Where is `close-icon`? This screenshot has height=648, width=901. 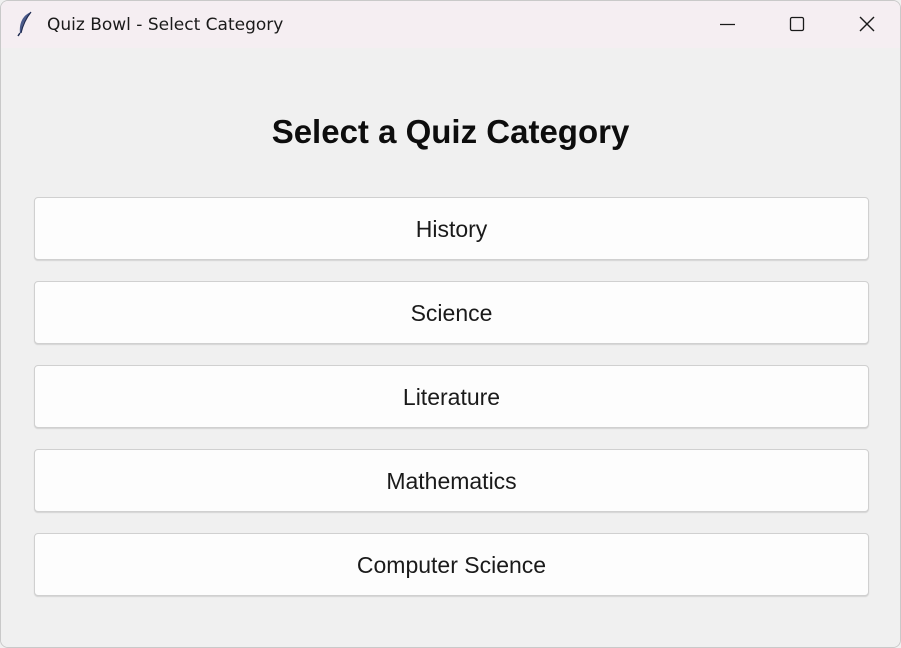
close-icon is located at coordinates (867, 24).